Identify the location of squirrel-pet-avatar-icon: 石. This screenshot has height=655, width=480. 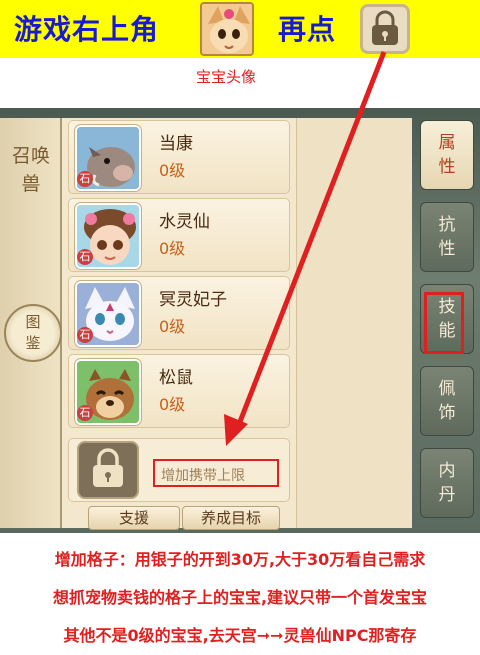
(108, 392).